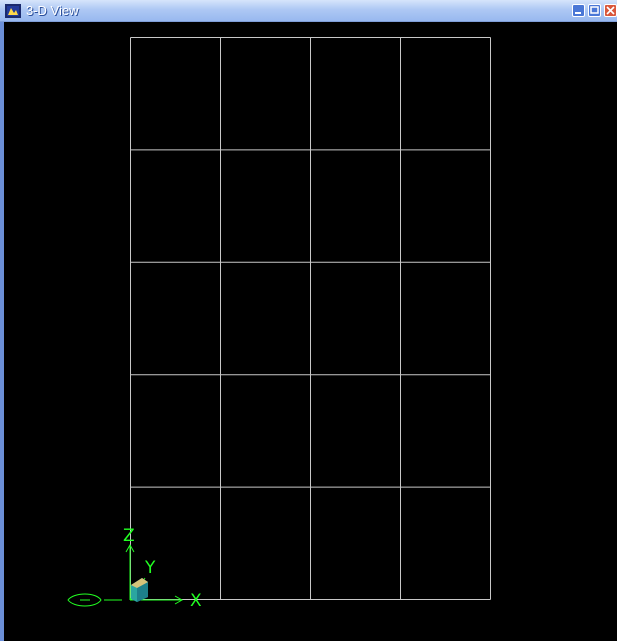  I want to click on close-icon, so click(610, 10).